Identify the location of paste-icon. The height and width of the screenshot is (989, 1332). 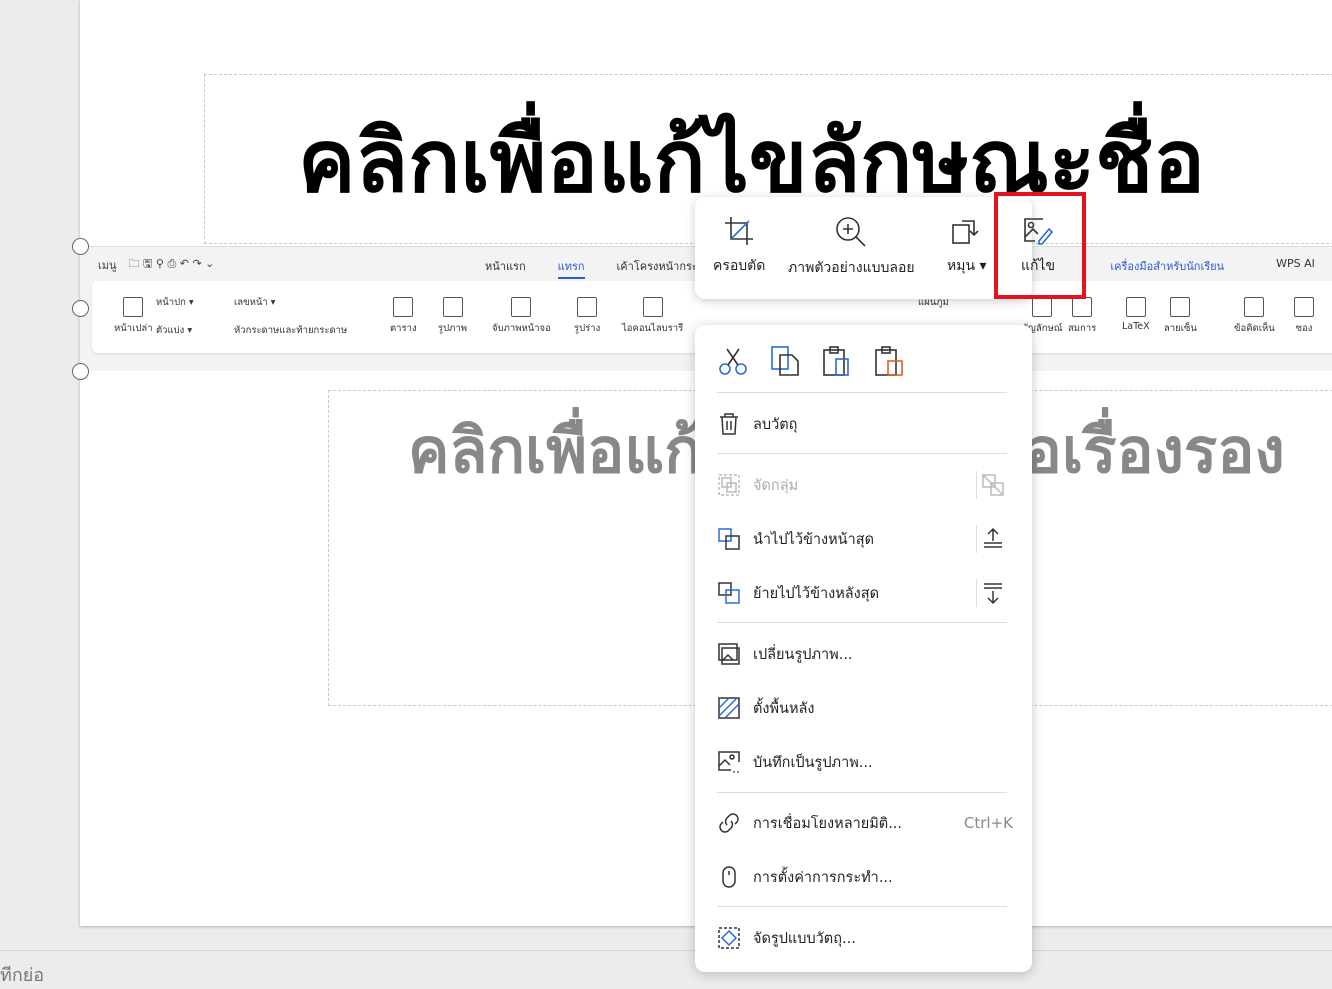
(837, 361).